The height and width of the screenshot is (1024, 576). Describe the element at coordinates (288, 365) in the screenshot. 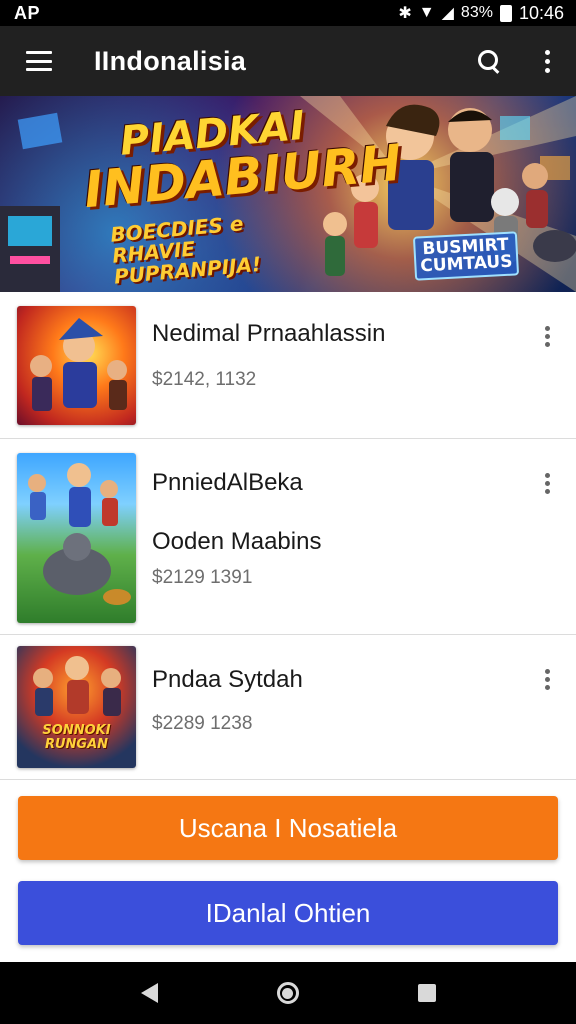

I see `list-item: Nedimal Prnaahlassin $2142, 1132` at that location.